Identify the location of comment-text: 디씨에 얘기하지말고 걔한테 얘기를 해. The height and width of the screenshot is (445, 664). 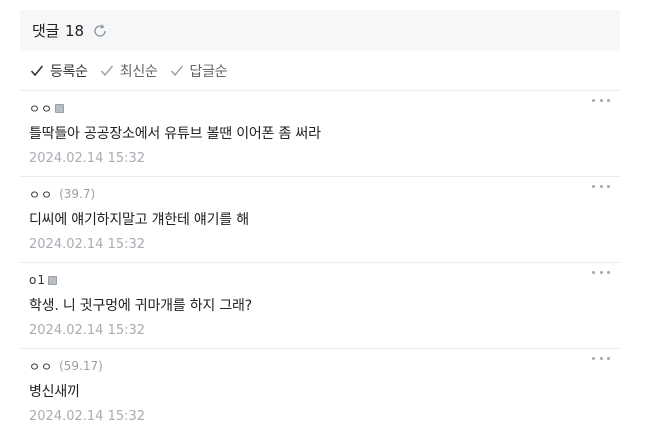
(139, 220).